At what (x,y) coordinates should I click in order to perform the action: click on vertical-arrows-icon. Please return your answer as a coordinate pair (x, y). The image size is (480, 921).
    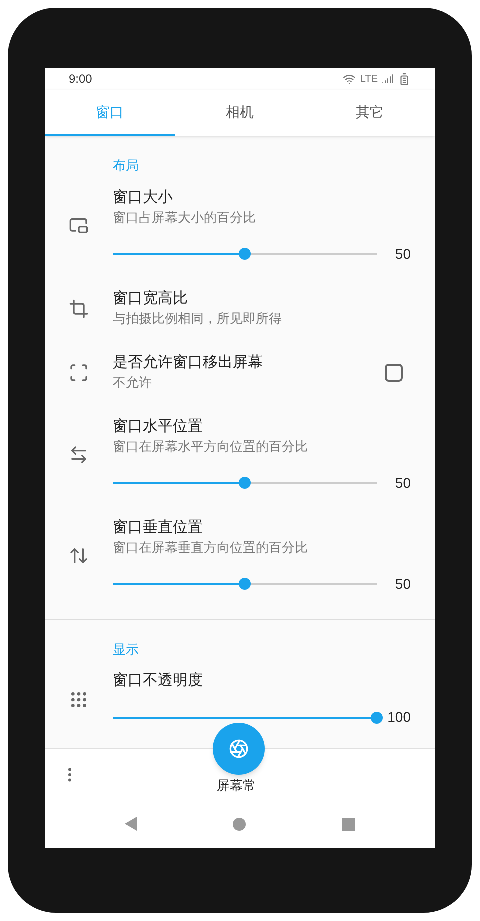
    Looking at the image, I should click on (79, 556).